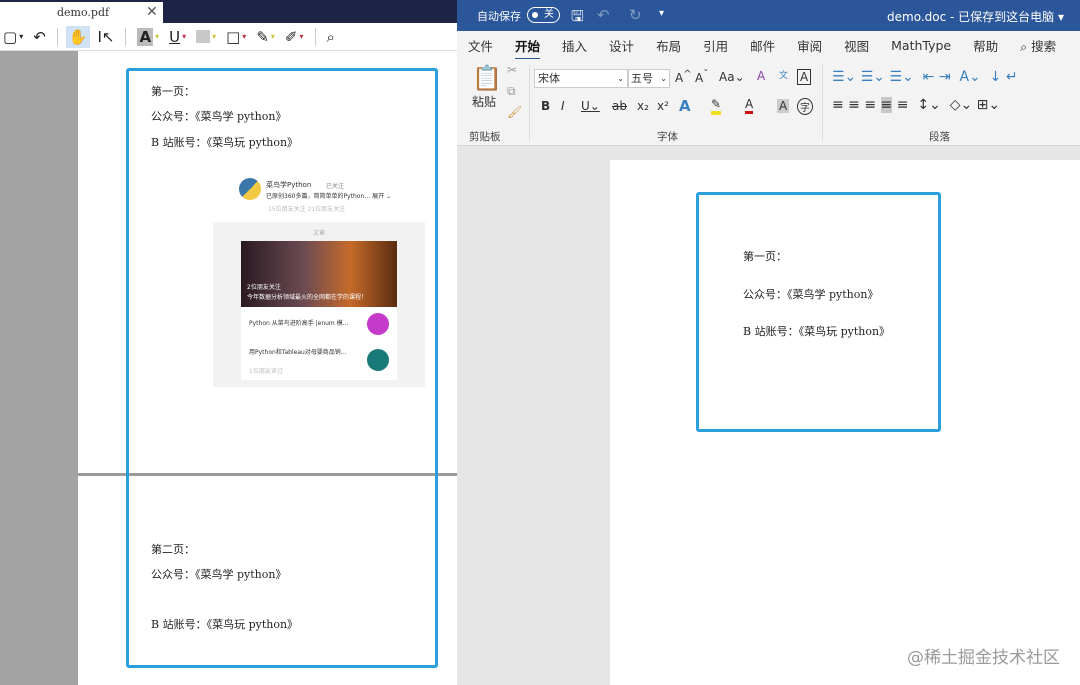  I want to click on clear-format-icon: A, so click(761, 76).